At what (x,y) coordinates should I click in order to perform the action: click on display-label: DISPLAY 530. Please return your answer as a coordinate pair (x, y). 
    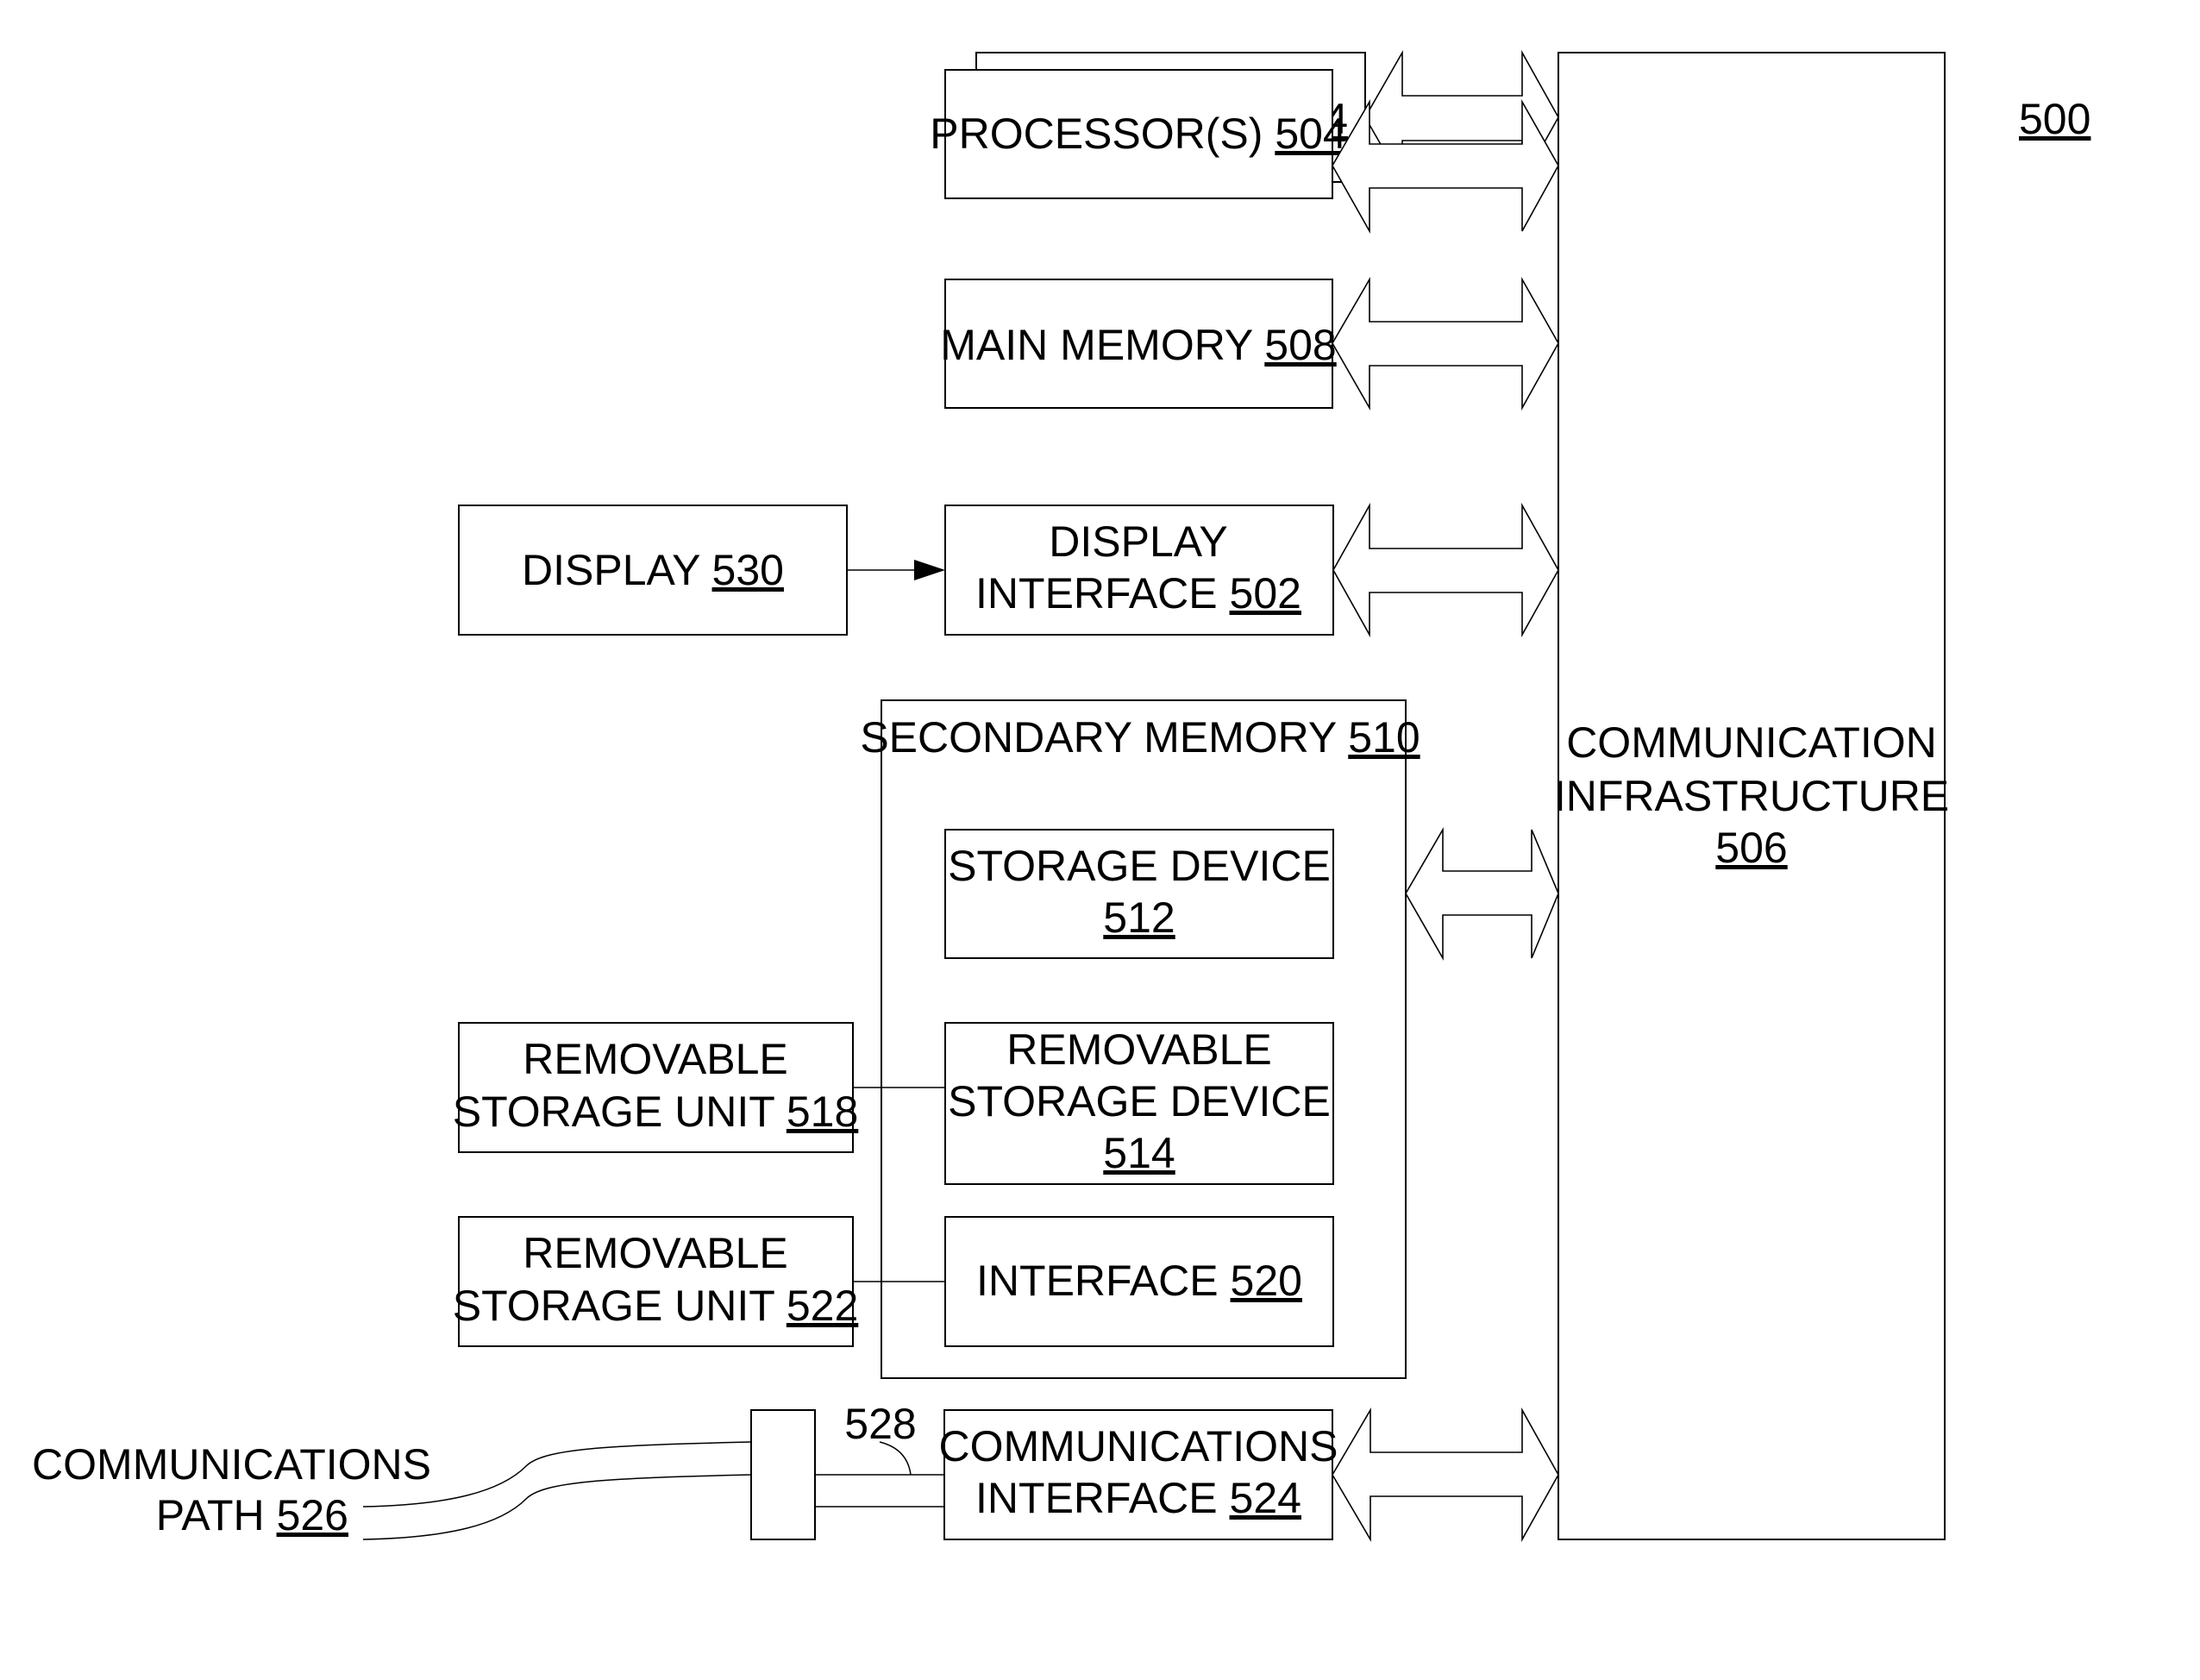
    Looking at the image, I should click on (653, 570).